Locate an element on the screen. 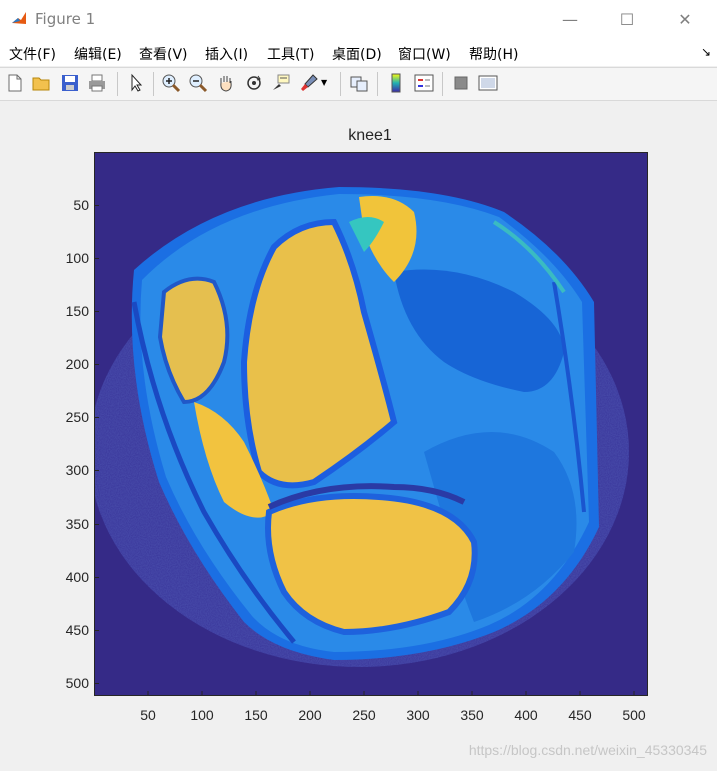  menu-desktop: 桌面(D) is located at coordinates (357, 54).